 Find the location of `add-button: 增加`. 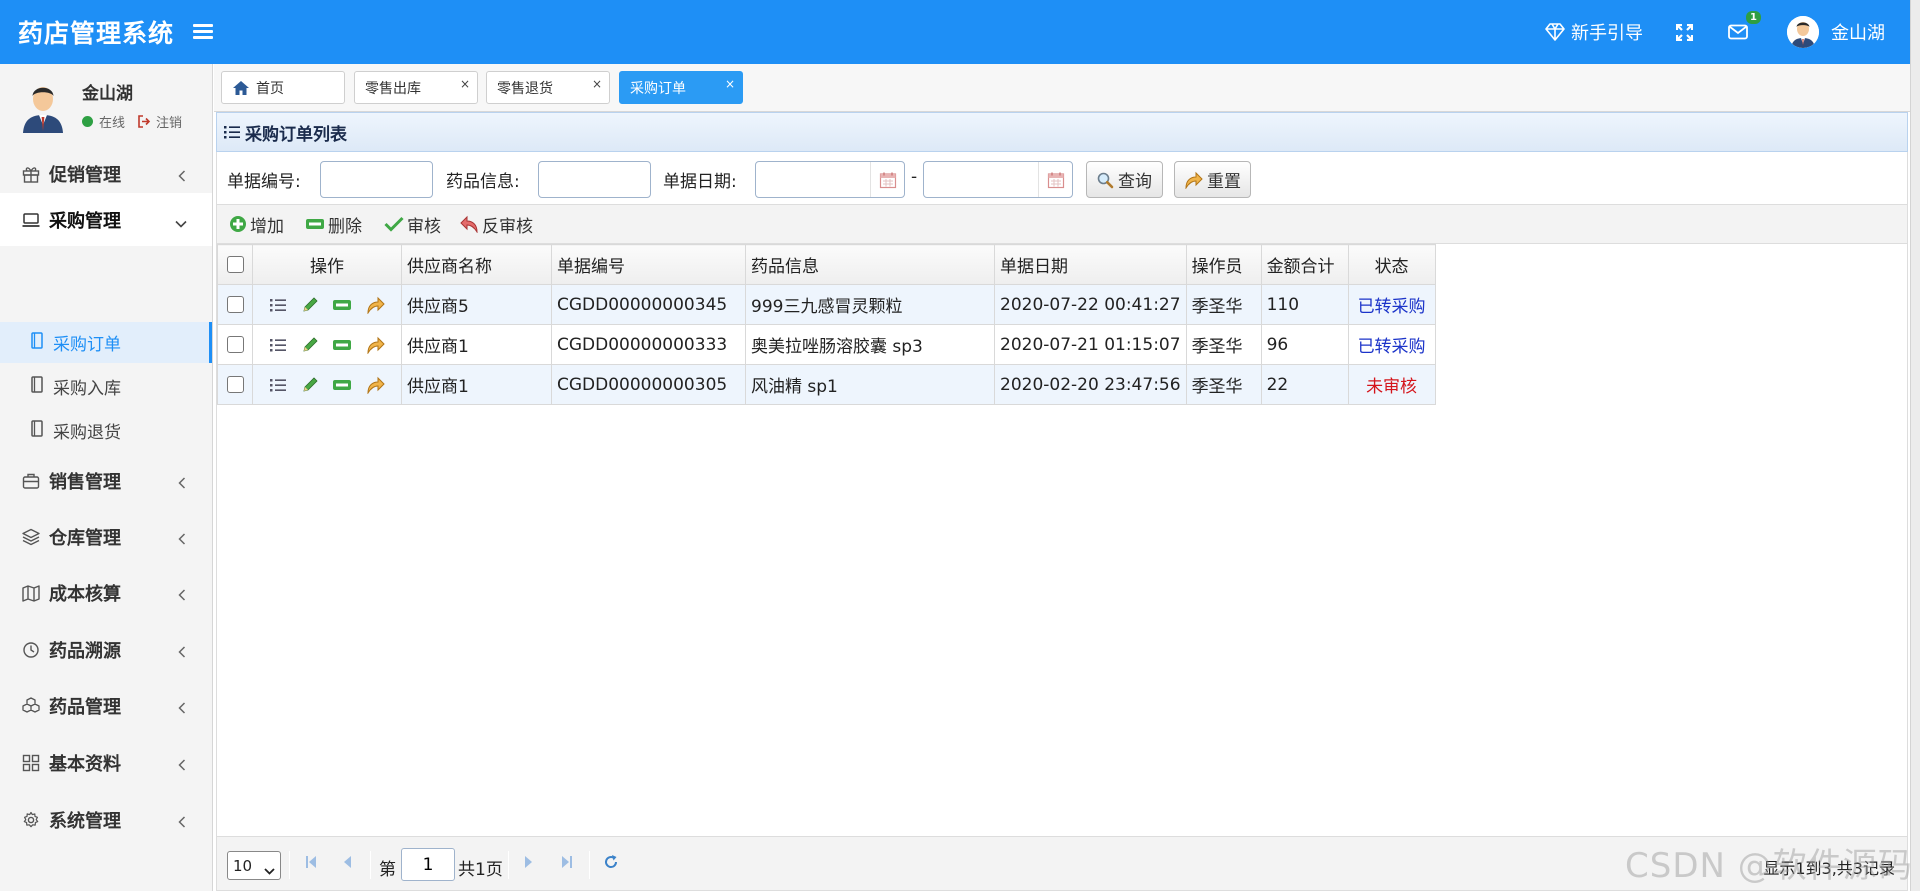

add-button: 增加 is located at coordinates (256, 224).